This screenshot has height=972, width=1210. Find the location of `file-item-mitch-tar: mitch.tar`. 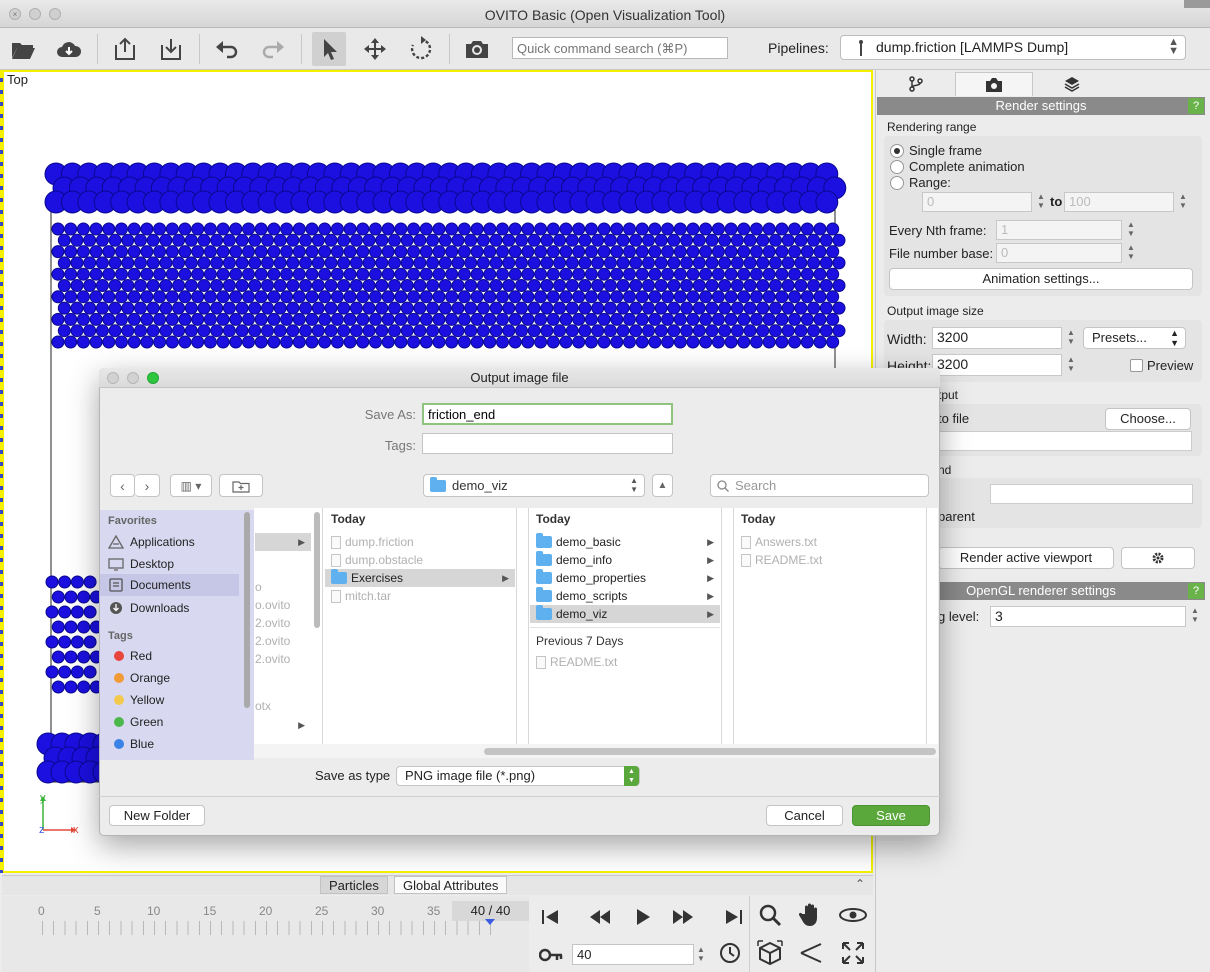

file-item-mitch-tar: mitch.tar is located at coordinates (423, 596).